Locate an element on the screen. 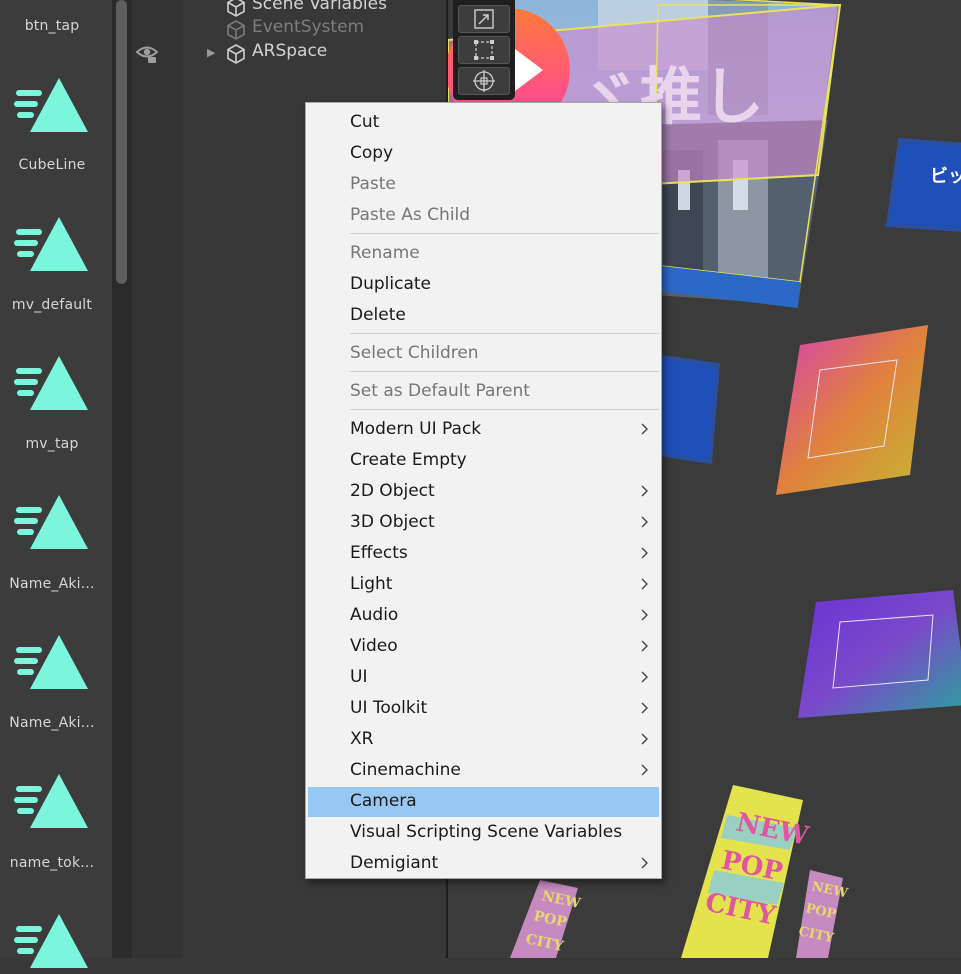 This screenshot has width=961, height=974. menu-item-label: Copy is located at coordinates (372, 153).